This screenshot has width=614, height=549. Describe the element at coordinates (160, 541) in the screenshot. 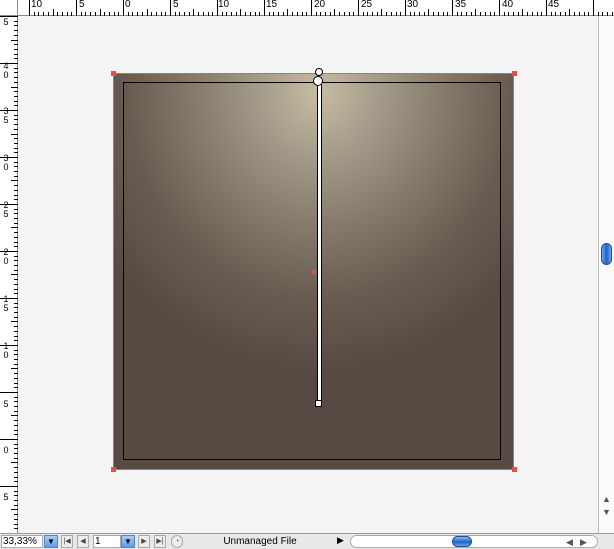

I see `last-page-button: ▶|` at that location.